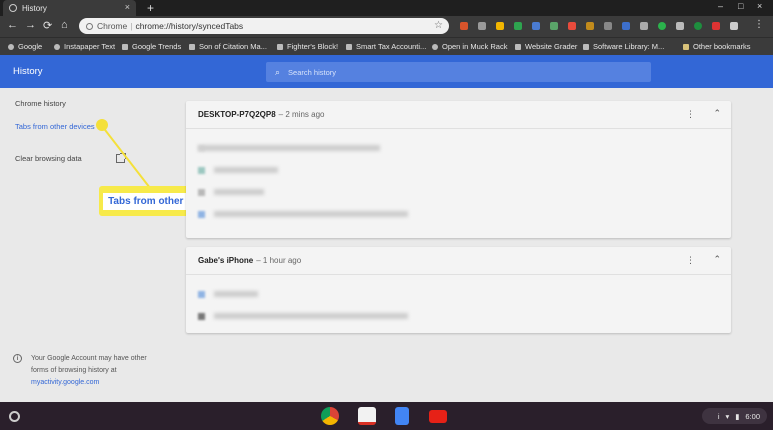 This screenshot has width=773, height=430. What do you see at coordinates (150, 8) in the screenshot?
I see `new-tab-button: +` at bounding box center [150, 8].